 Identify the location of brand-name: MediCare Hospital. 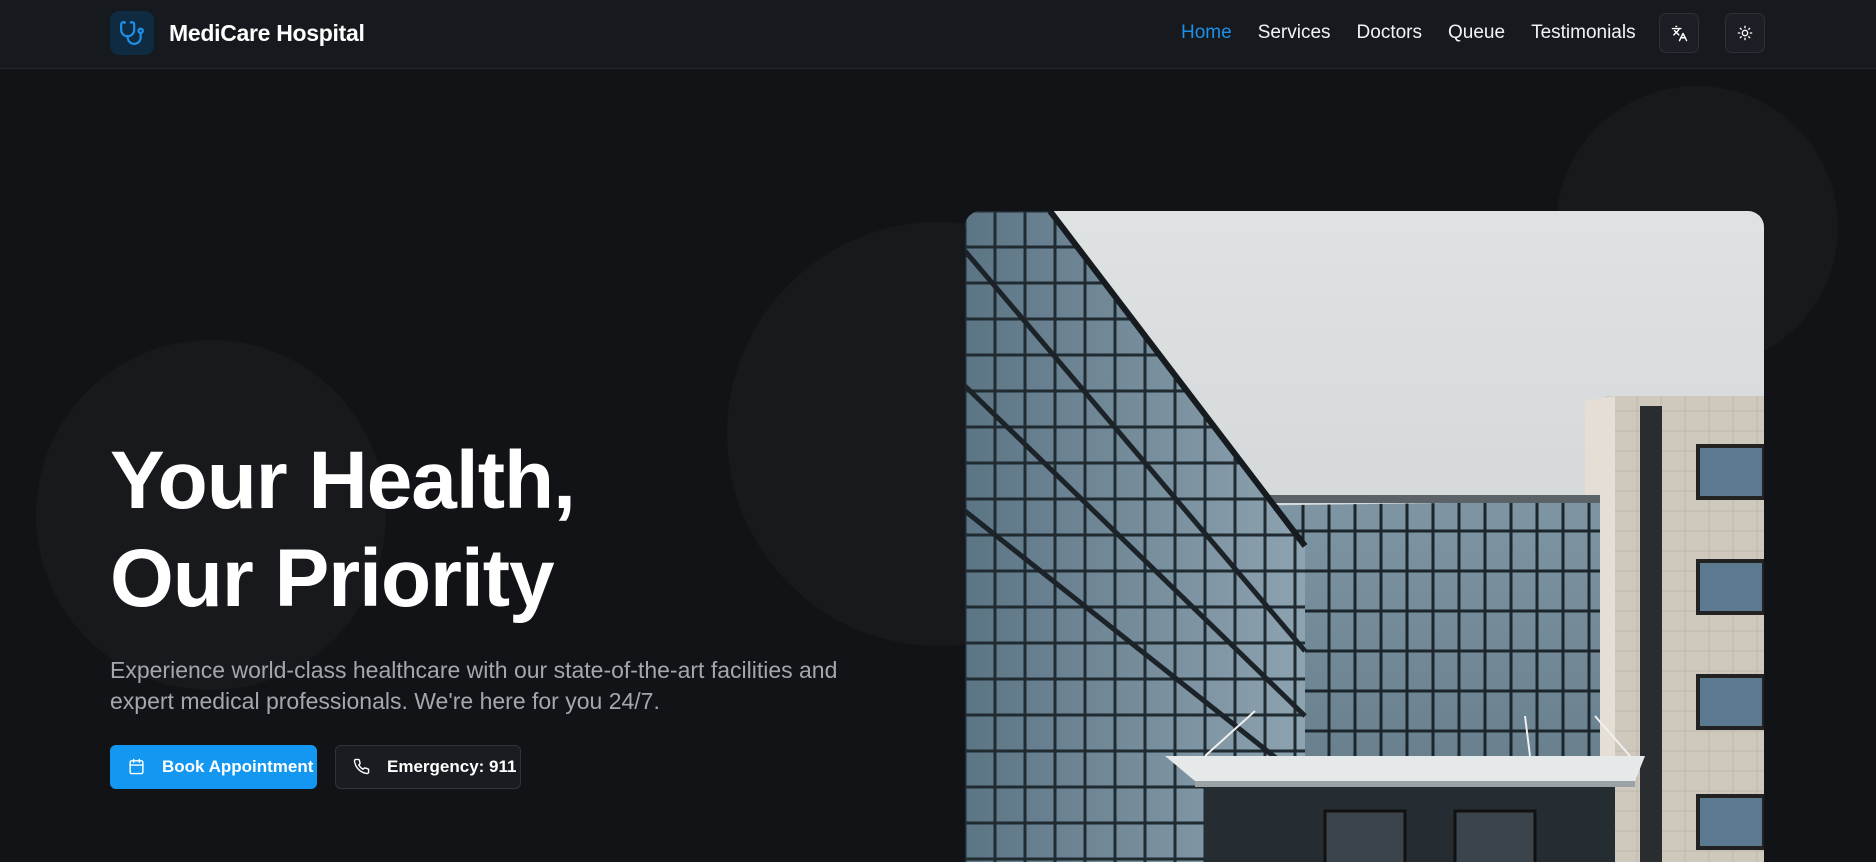
(267, 32).